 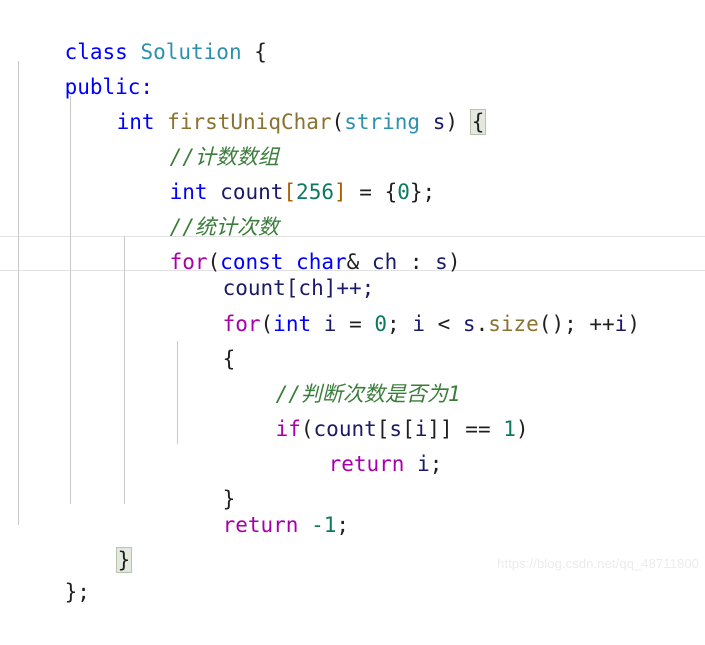 I want to click on code-line: if(count[s[i]] == 1), so click(x=352, y=409).